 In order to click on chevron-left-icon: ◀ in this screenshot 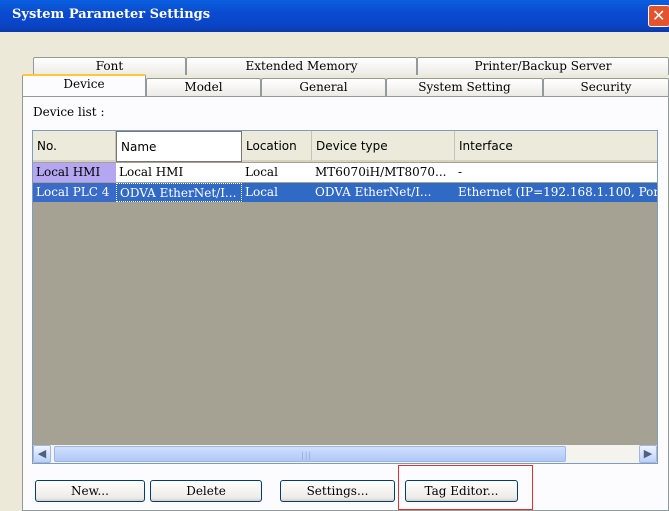, I will do `click(42, 453)`.